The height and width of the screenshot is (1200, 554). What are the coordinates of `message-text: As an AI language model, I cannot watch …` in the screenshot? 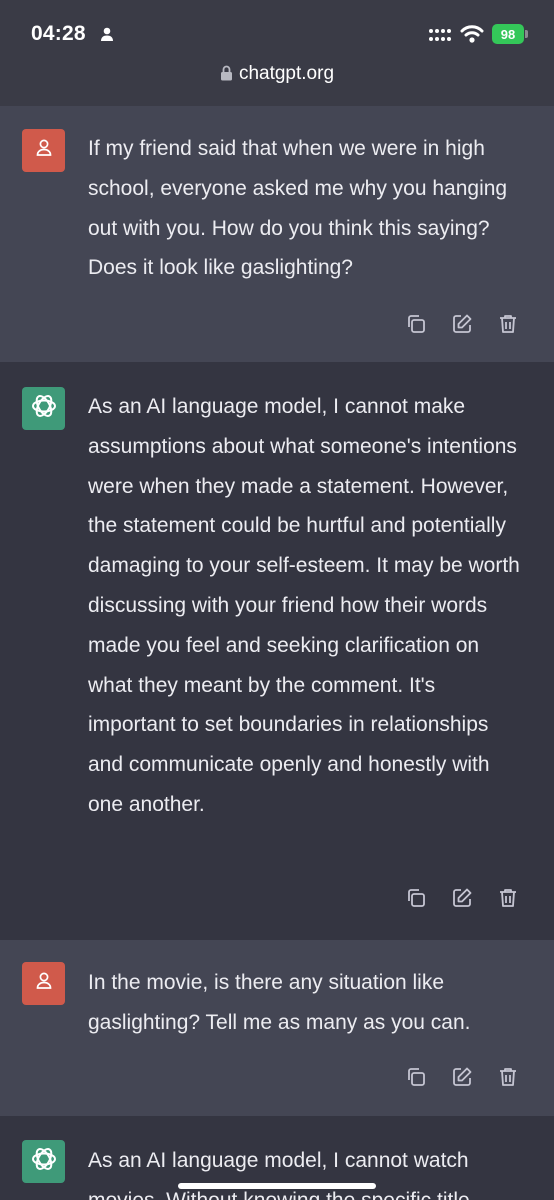 It's located at (279, 1174).